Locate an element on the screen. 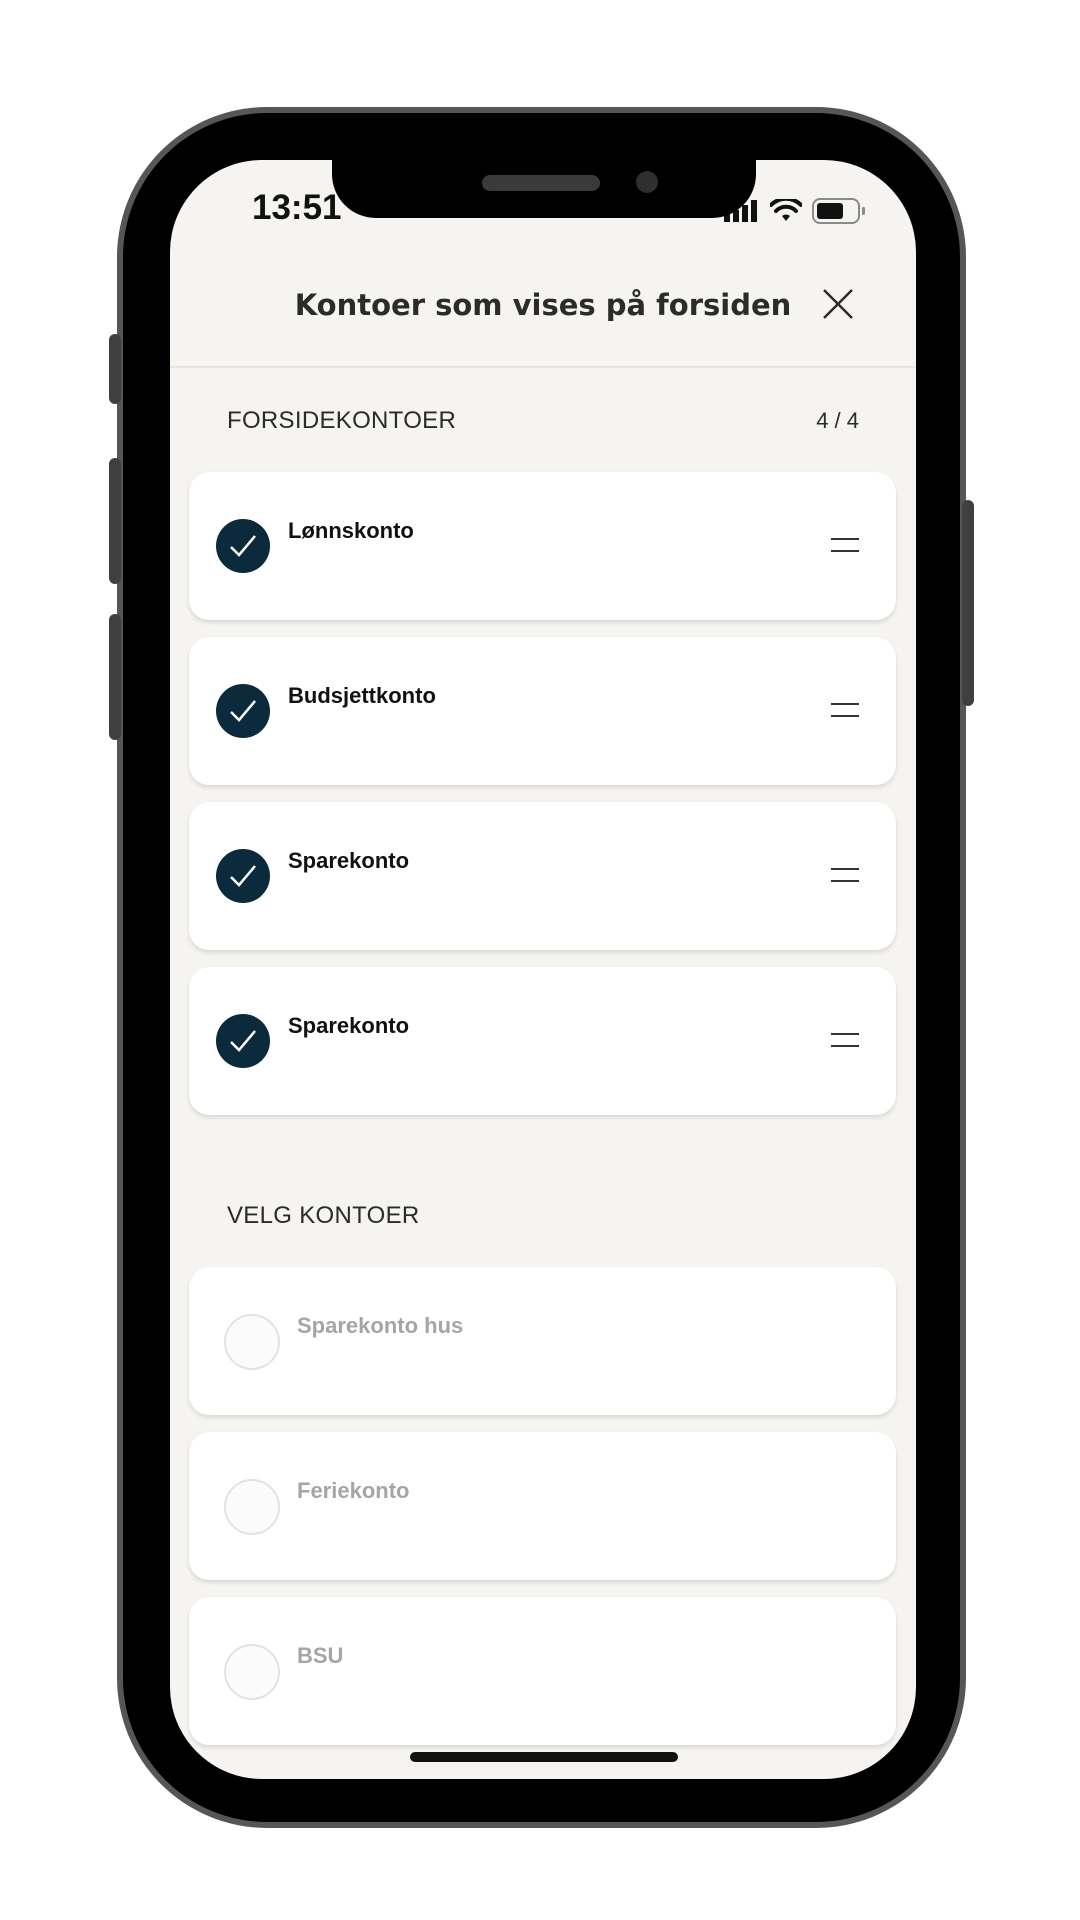  account-name: Lønnskonto is located at coordinates (351, 530).